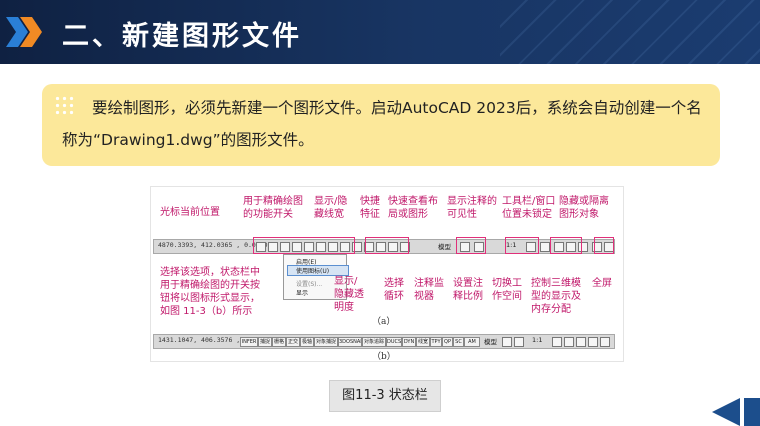 This screenshot has height=426, width=760. Describe the element at coordinates (593, 342) in the screenshot. I see `isolate-objects-icon-b` at that location.